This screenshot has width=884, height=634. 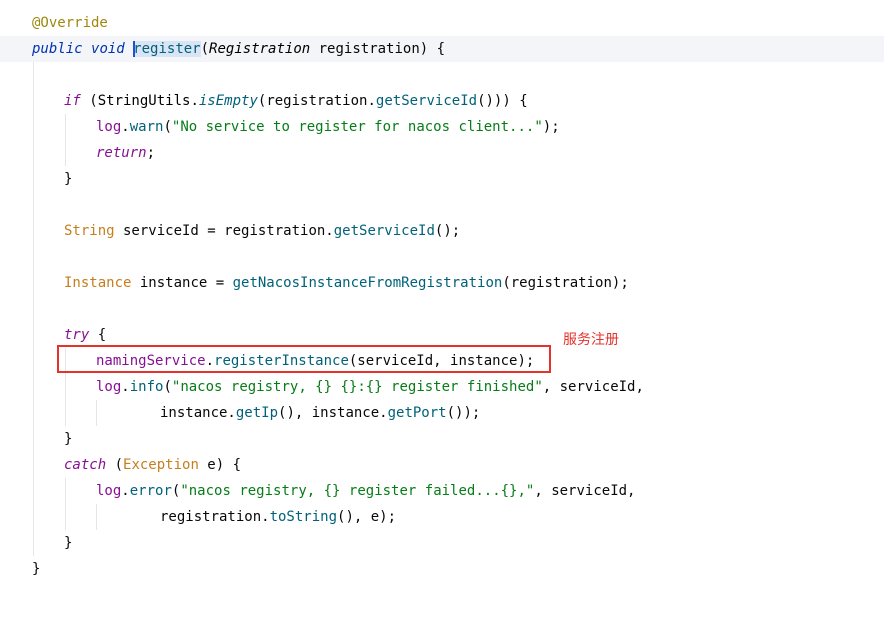 What do you see at coordinates (442, 153) in the screenshot?
I see `code-line: return;` at bounding box center [442, 153].